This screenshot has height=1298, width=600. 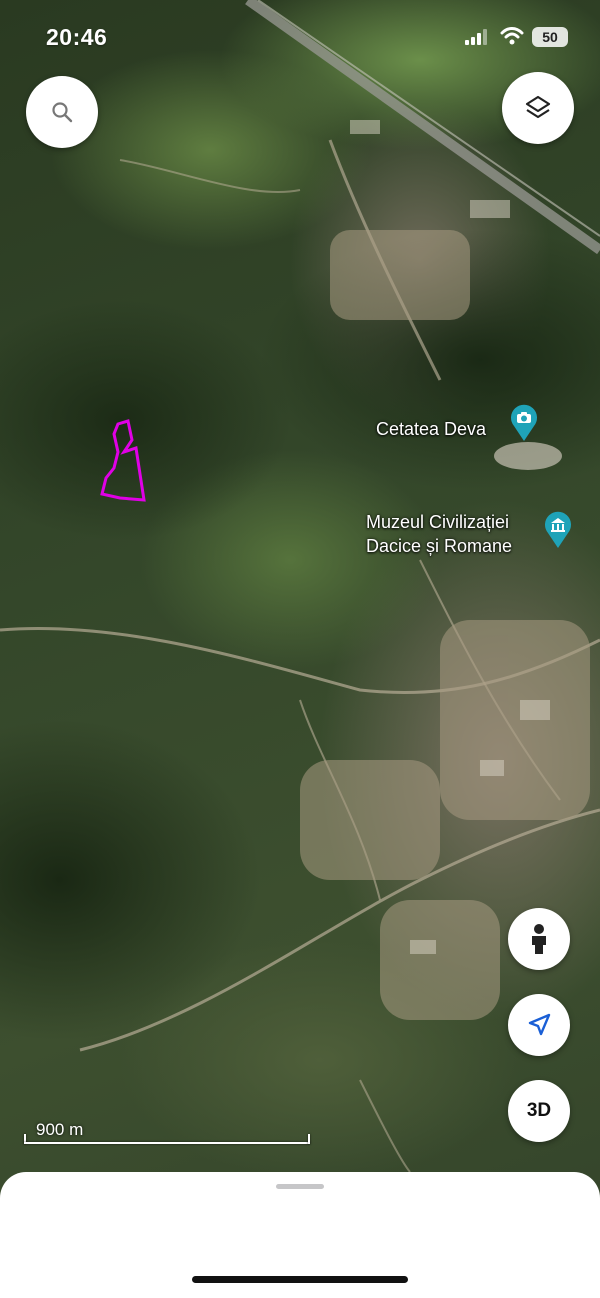 I want to click on view-3d-label: 3D, so click(x=539, y=1110).